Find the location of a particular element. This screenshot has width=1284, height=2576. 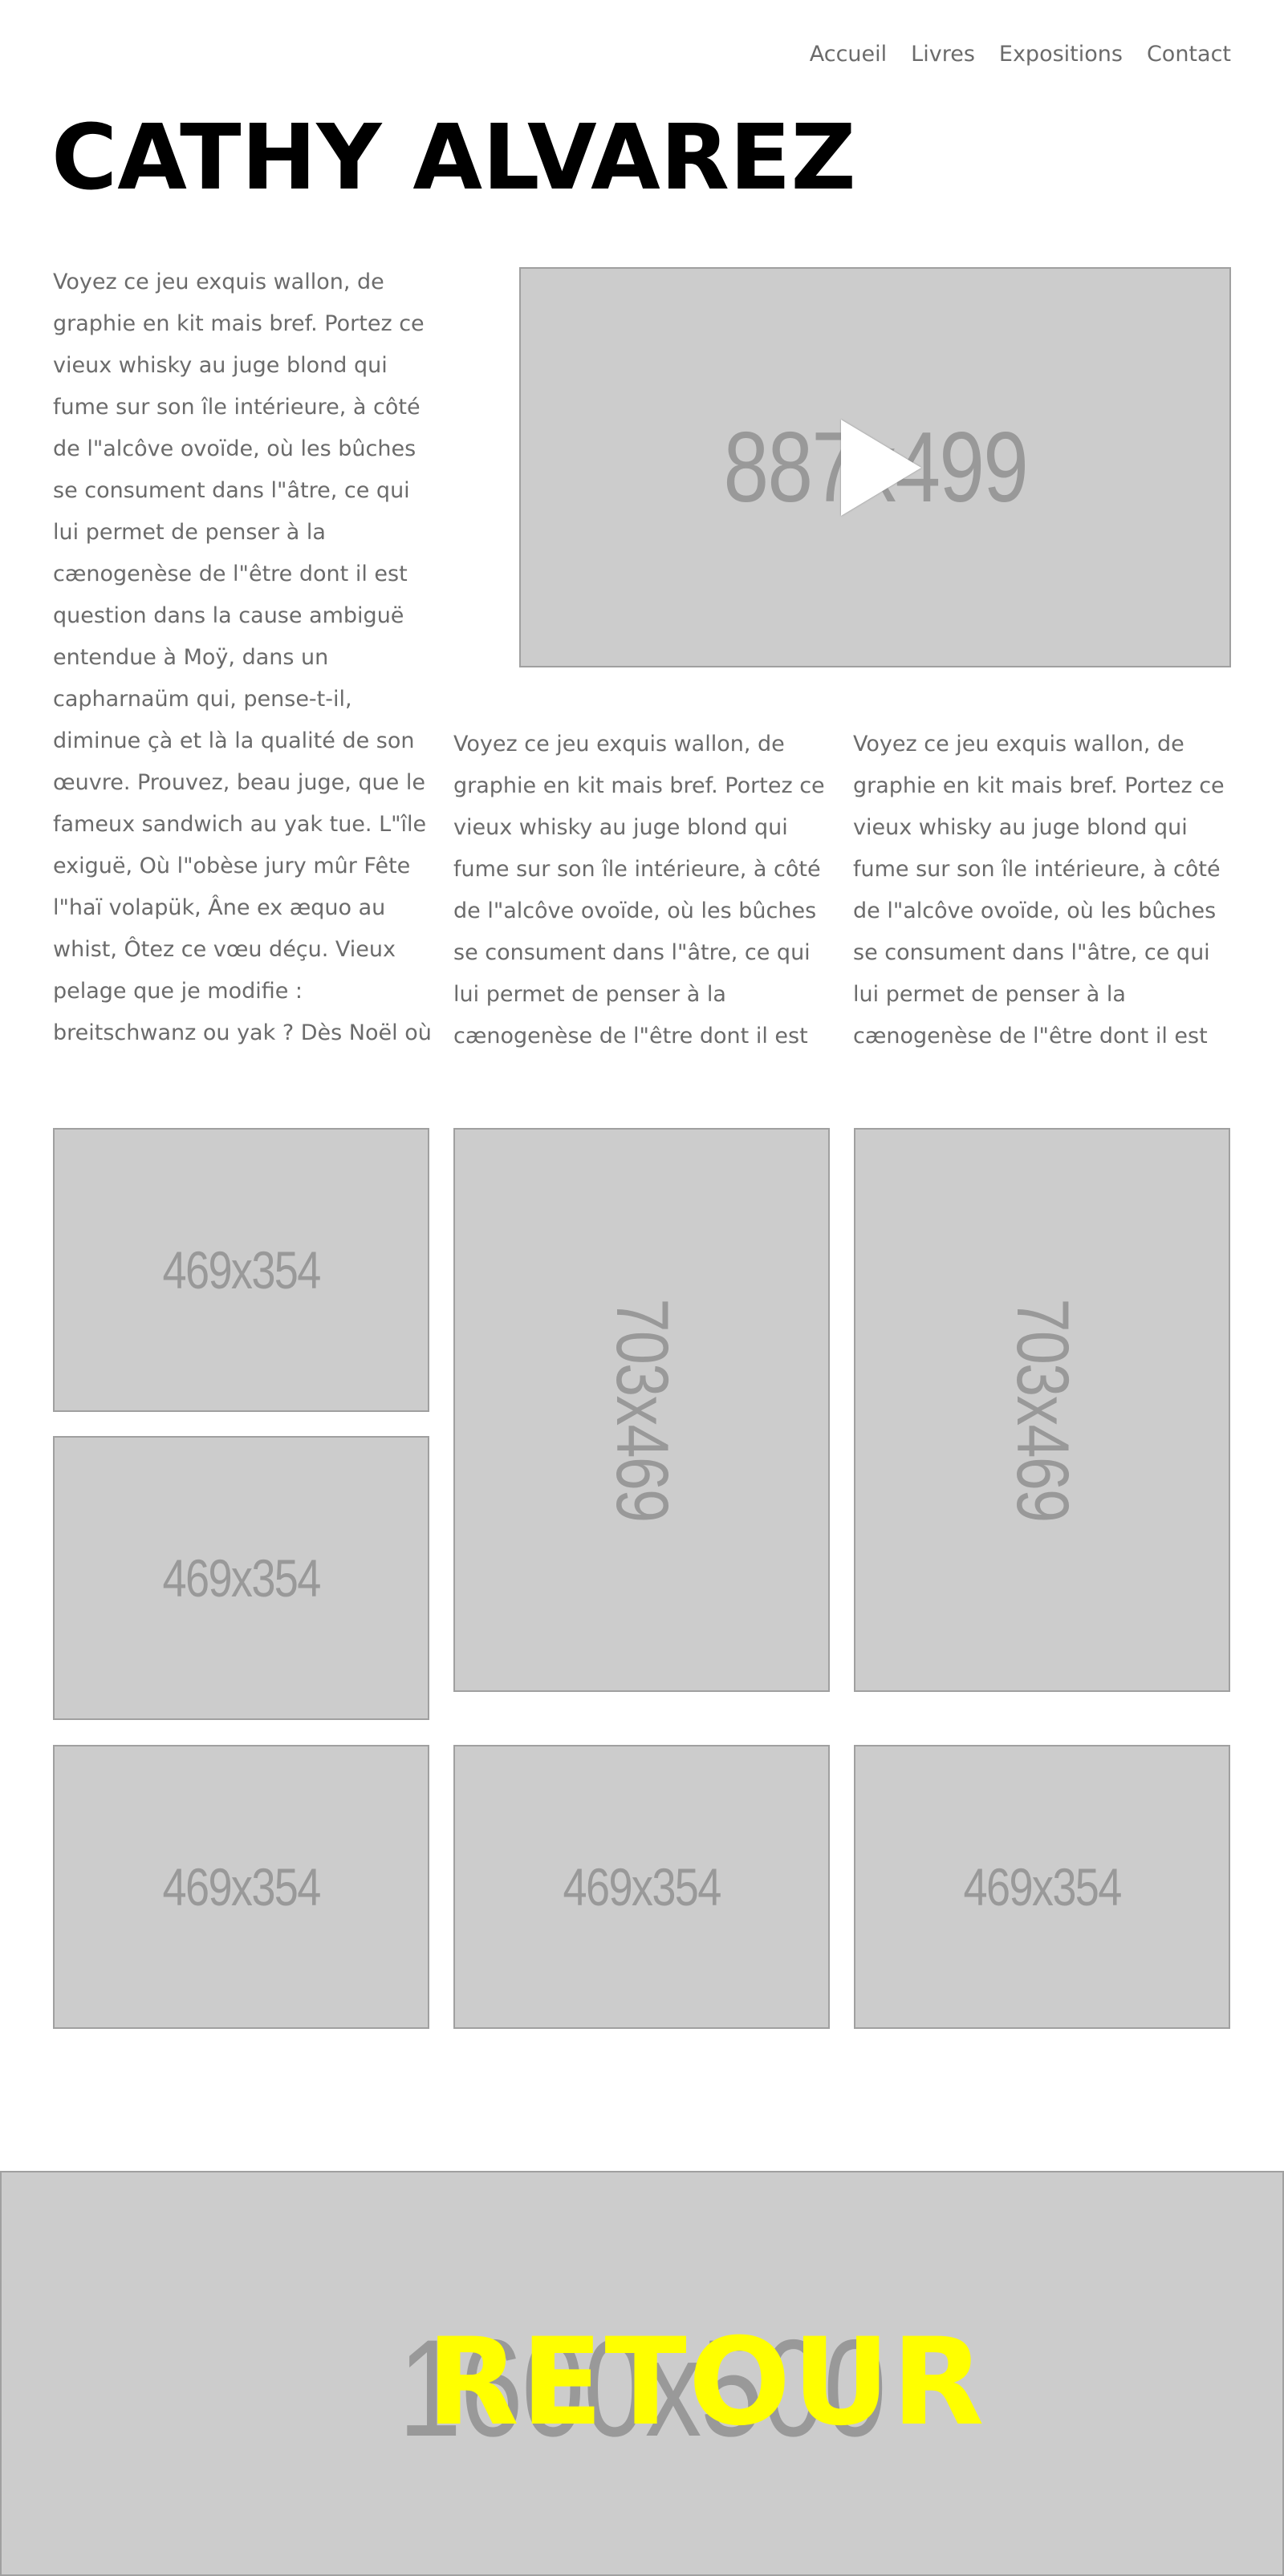

main-nav: Accueil Livres Expositions Contact is located at coordinates (1020, 55).